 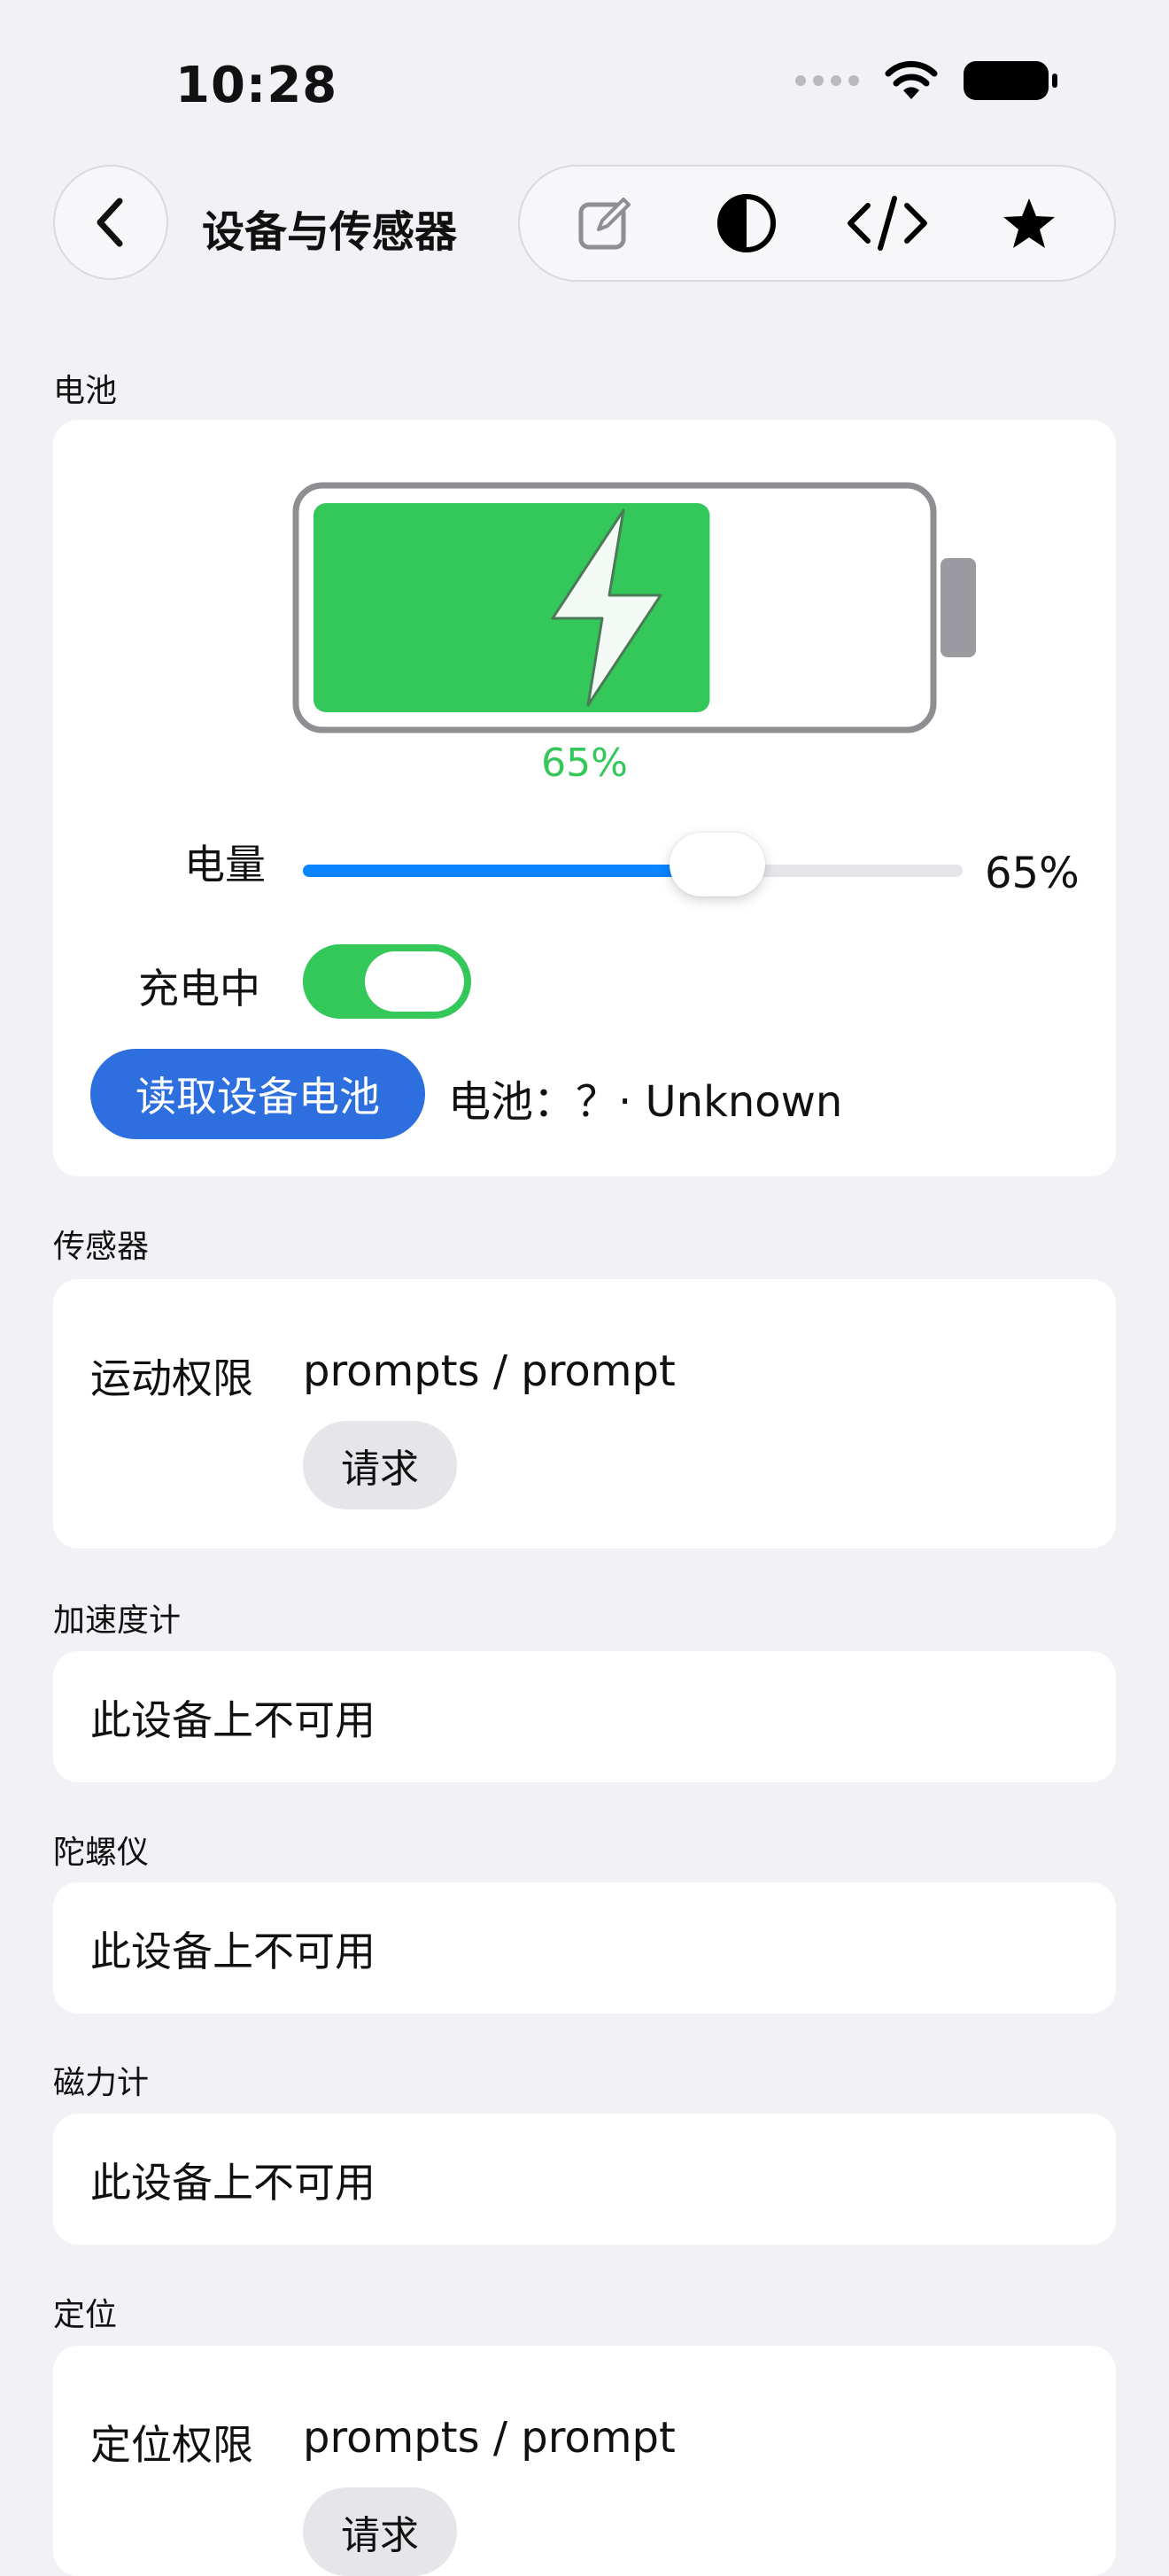 I want to click on section-label-sensors: 传感器, so click(x=101, y=1247).